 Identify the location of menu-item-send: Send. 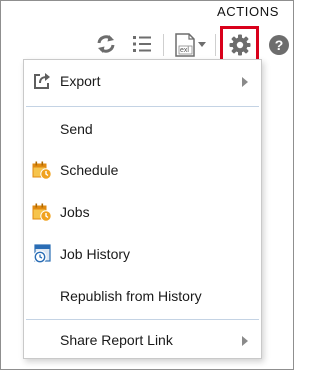
(142, 130).